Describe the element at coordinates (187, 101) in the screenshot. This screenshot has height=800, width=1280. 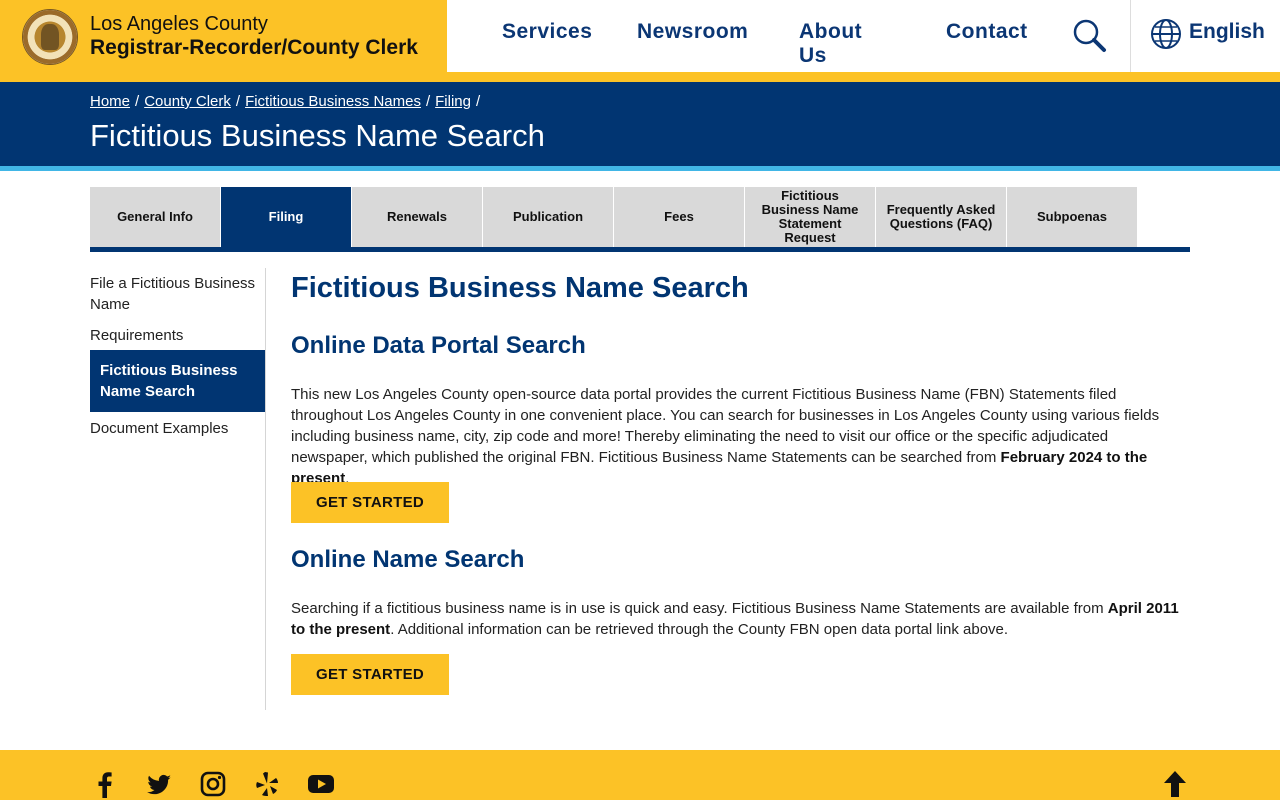
I see `breadcrumb-county-clerk: County Clerk` at that location.